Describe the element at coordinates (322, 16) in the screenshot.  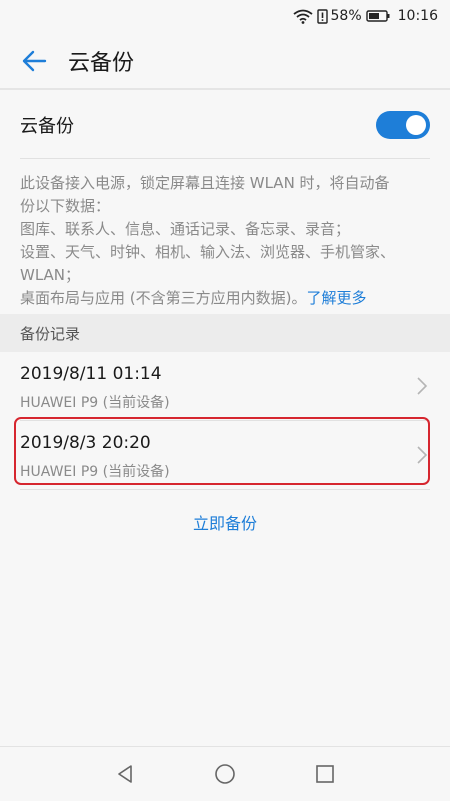
I see `sim-alert-icon` at that location.